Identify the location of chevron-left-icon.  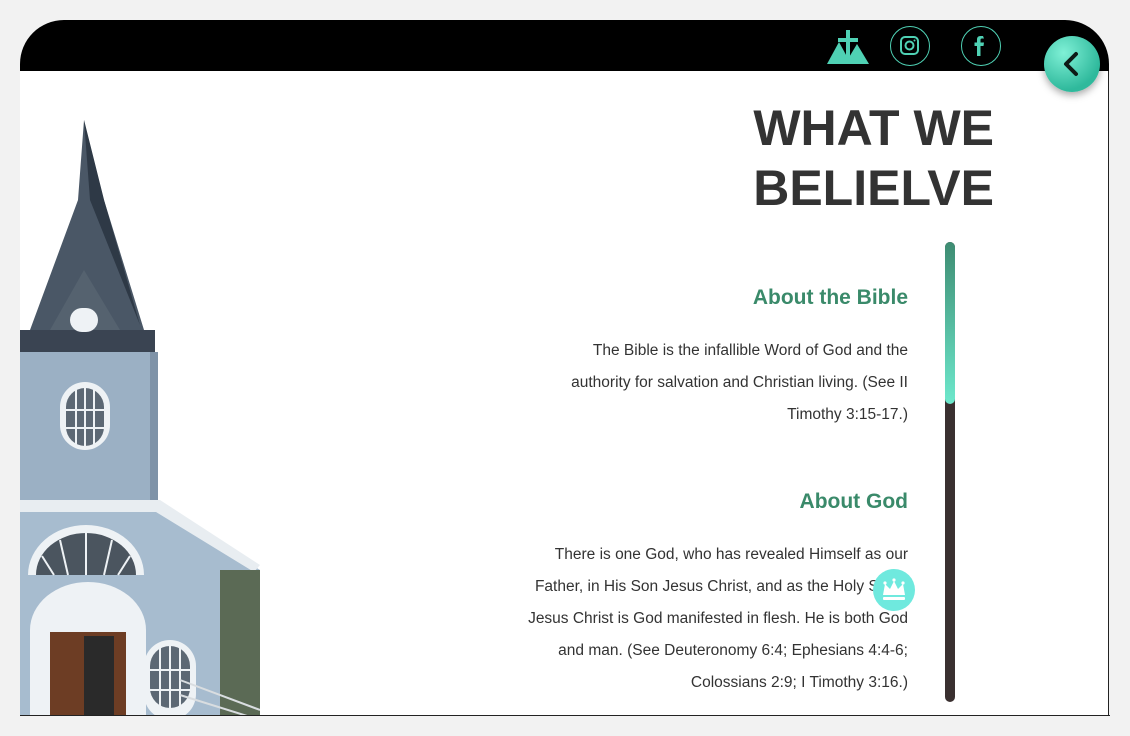
(1071, 64).